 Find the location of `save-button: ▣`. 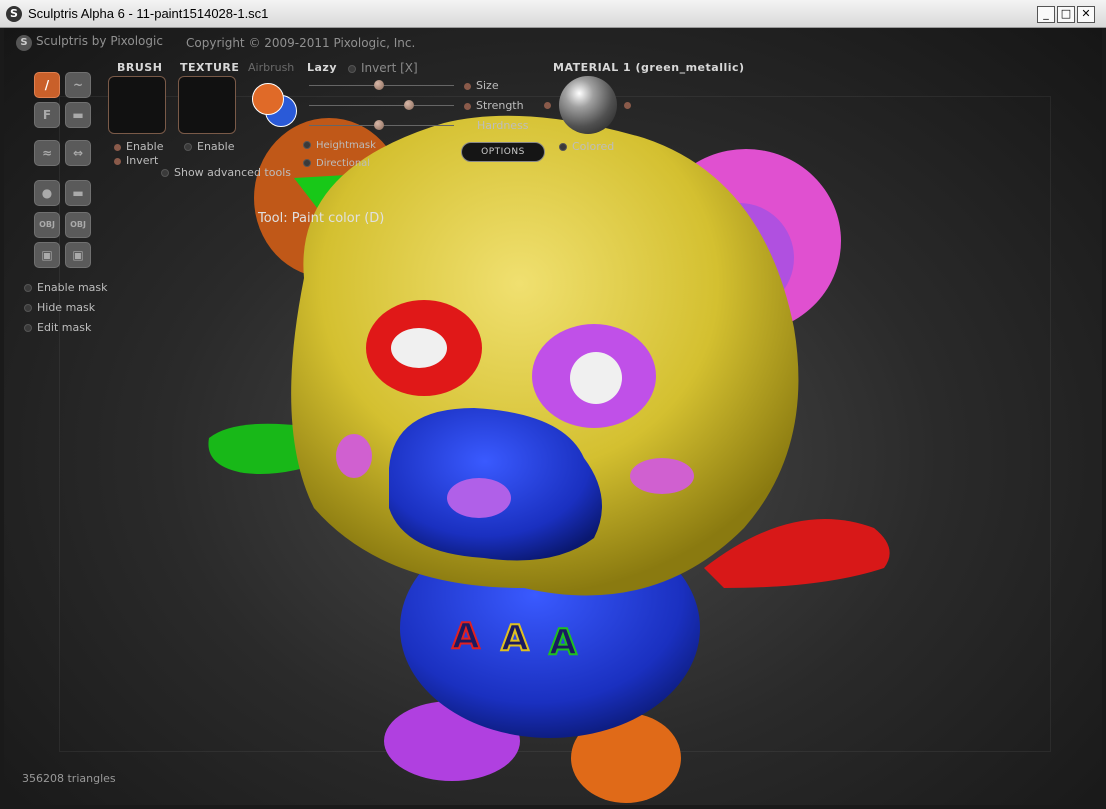

save-button: ▣ is located at coordinates (47, 255).